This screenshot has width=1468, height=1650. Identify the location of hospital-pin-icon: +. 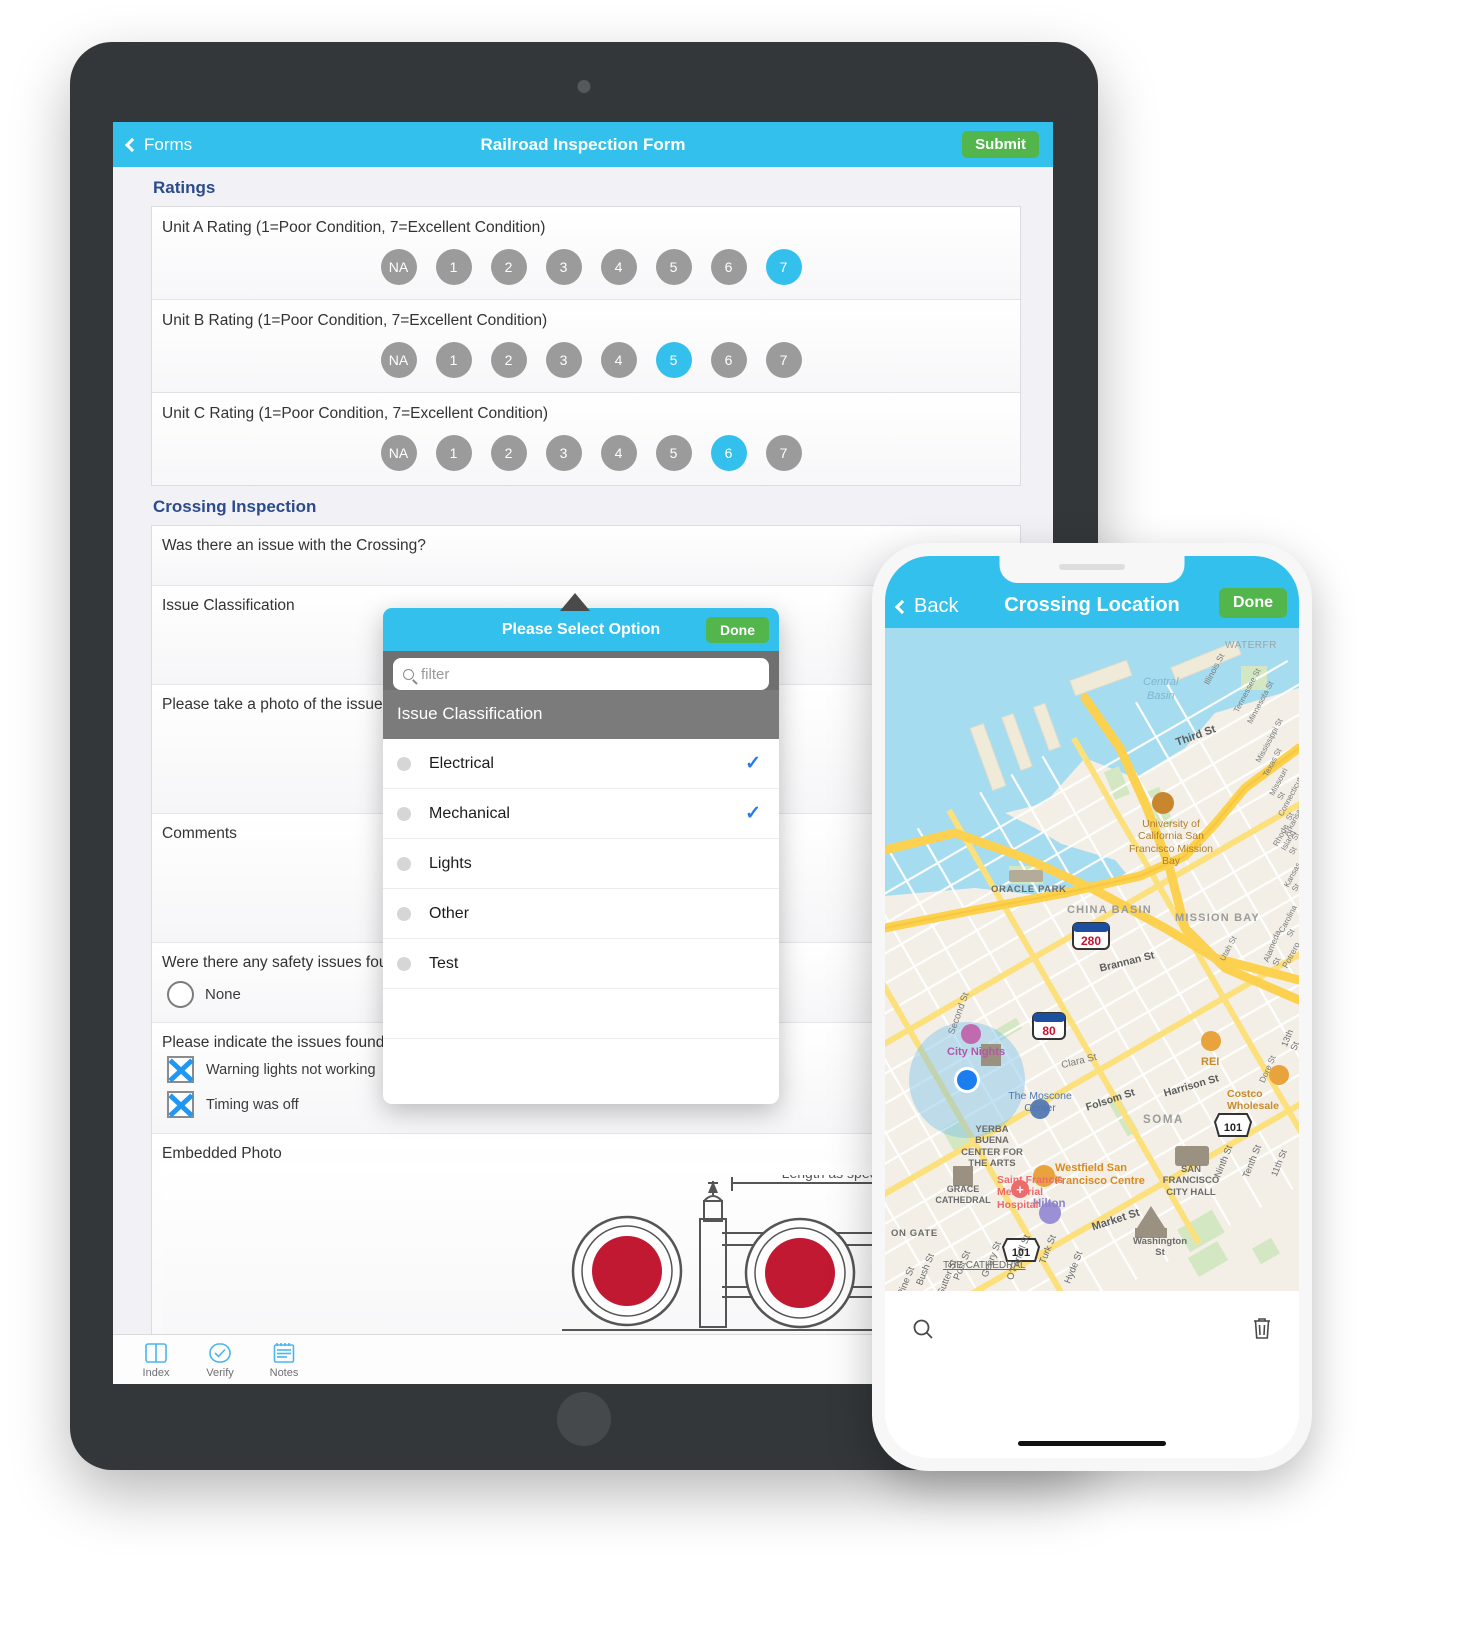
(1020, 1189).